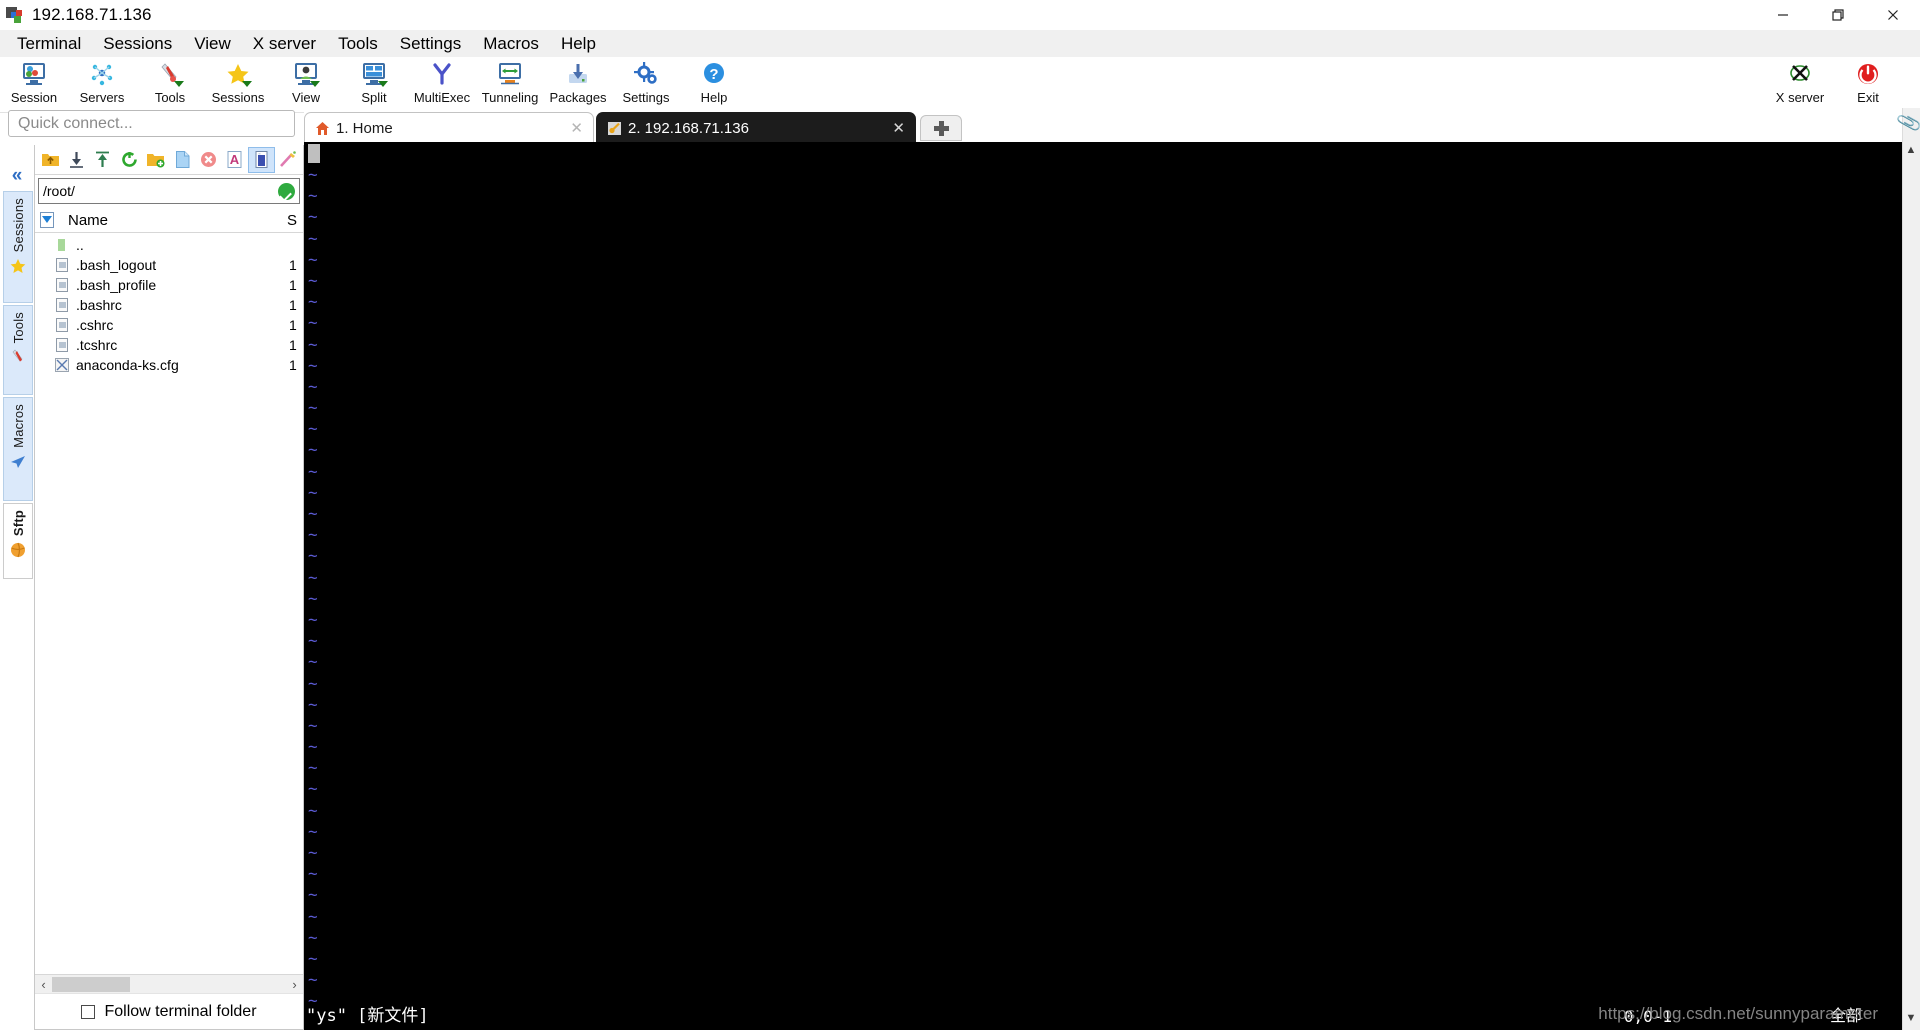 This screenshot has width=1920, height=1030. What do you see at coordinates (261, 159) in the screenshot?
I see `sftp-binary-mode-button` at bounding box center [261, 159].